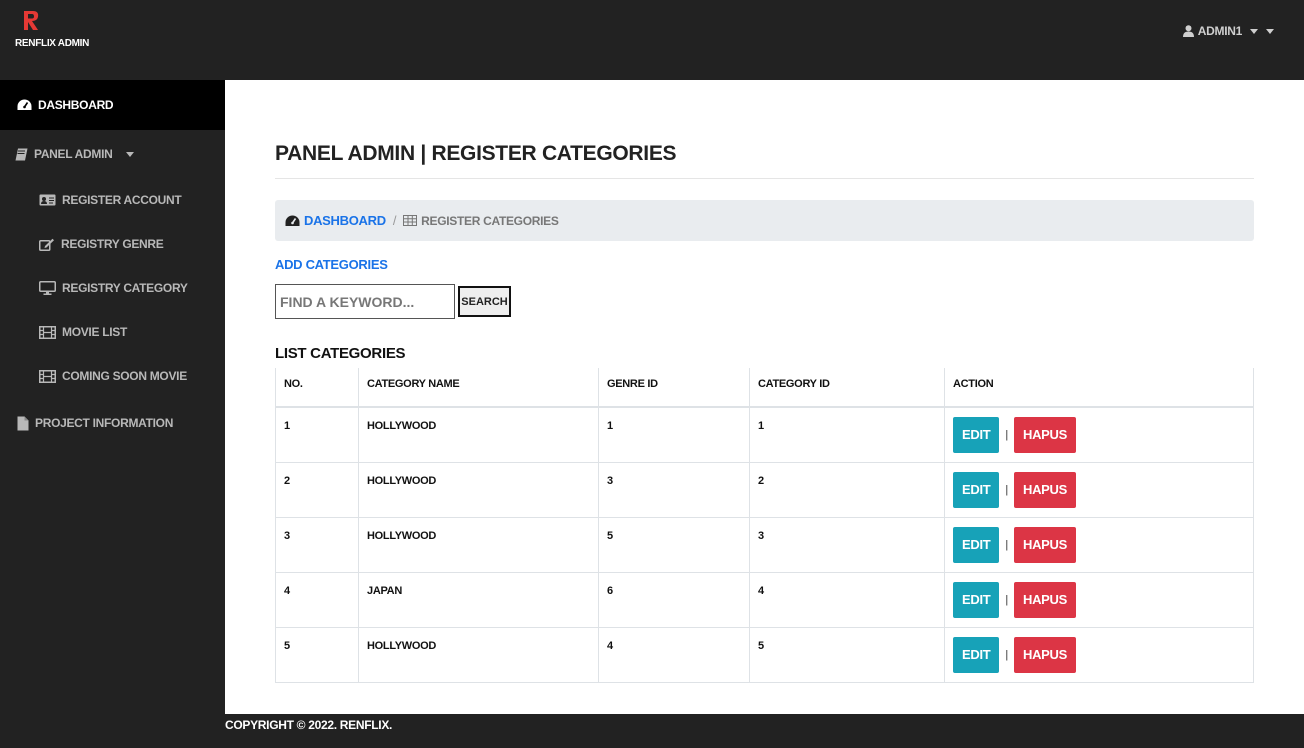  I want to click on table-row: 1 HOLLYWOOD 1 1 EDIT | HAPUS, so click(764, 434).